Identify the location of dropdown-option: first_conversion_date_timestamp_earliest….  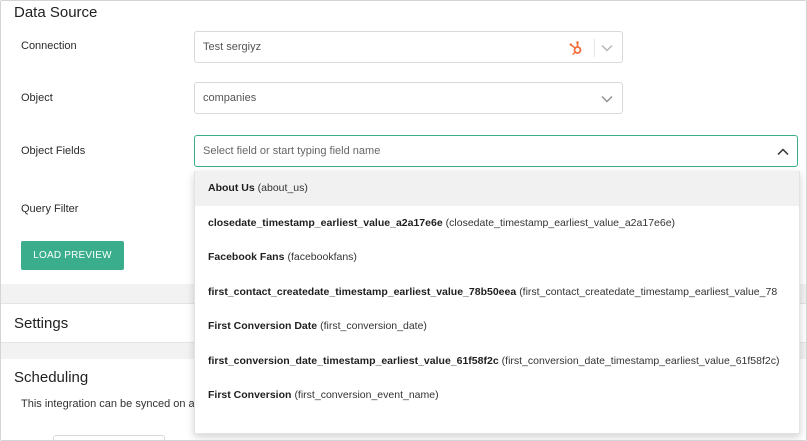
(497, 361).